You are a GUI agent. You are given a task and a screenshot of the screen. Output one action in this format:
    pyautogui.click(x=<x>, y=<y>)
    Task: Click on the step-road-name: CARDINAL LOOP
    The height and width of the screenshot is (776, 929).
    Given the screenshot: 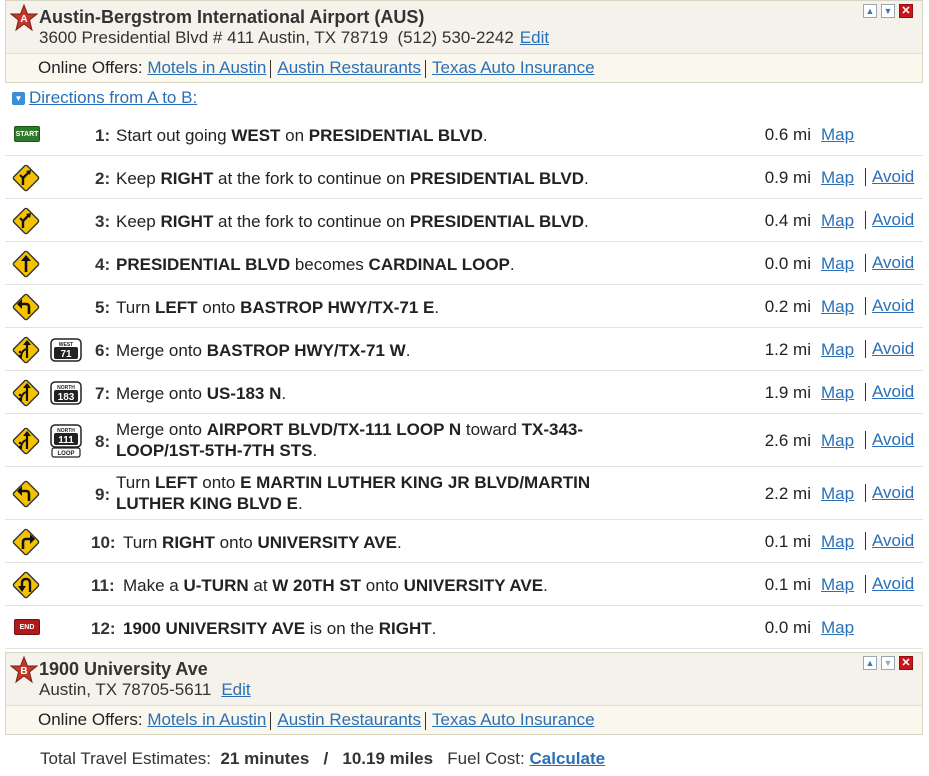 What is the action you would take?
    pyautogui.click(x=439, y=264)
    